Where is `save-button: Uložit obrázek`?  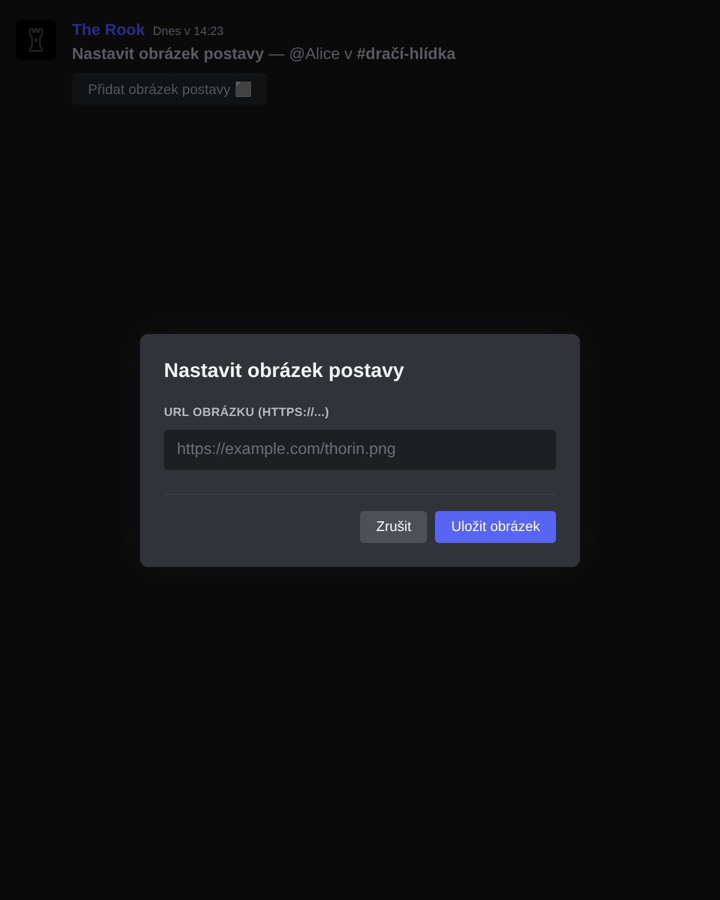
save-button: Uložit obrázek is located at coordinates (495, 526).